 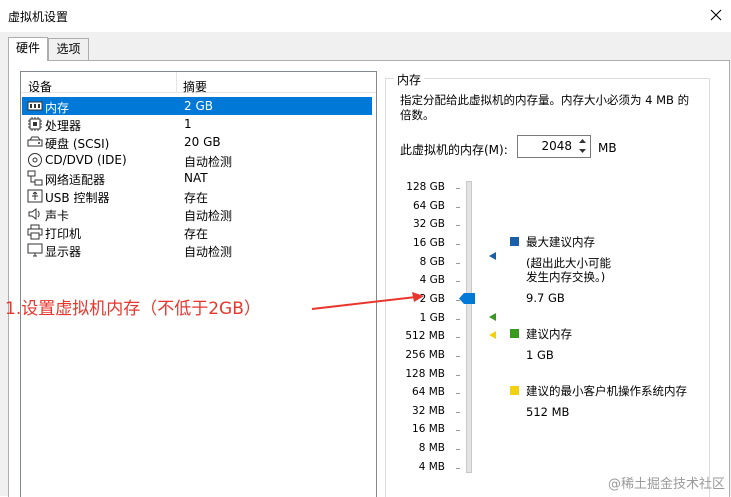 What do you see at coordinates (188, 124) in the screenshot?
I see `device-summary: 1` at bounding box center [188, 124].